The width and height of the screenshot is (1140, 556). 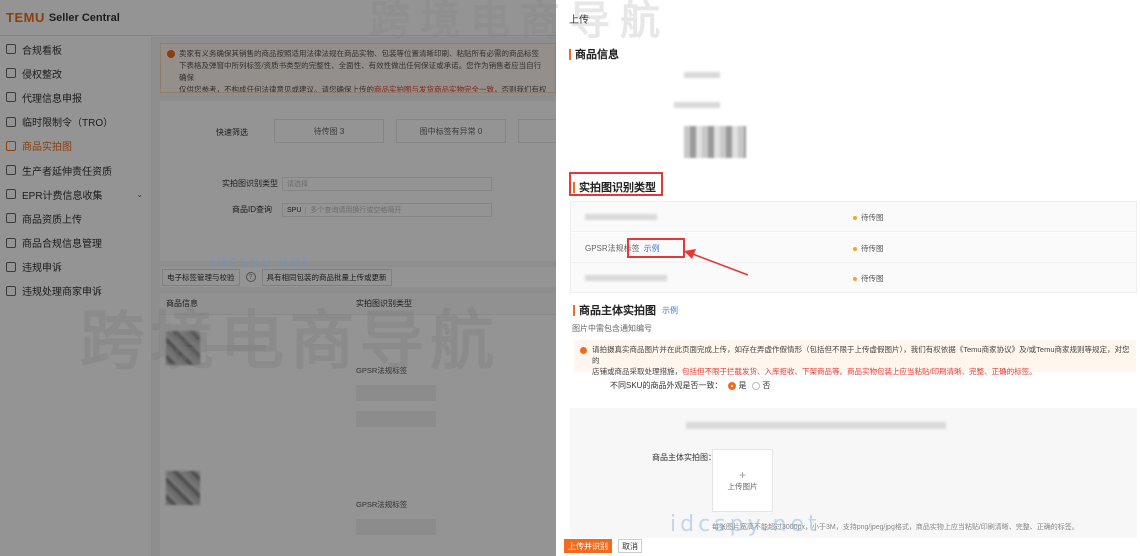 What do you see at coordinates (732, 385) in the screenshot?
I see `radio-checked-icon` at bounding box center [732, 385].